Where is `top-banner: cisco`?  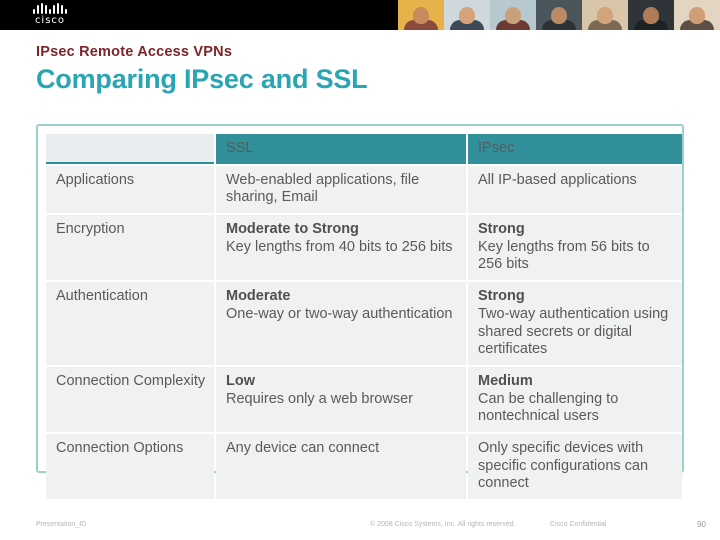
top-banner: cisco is located at coordinates (360, 15).